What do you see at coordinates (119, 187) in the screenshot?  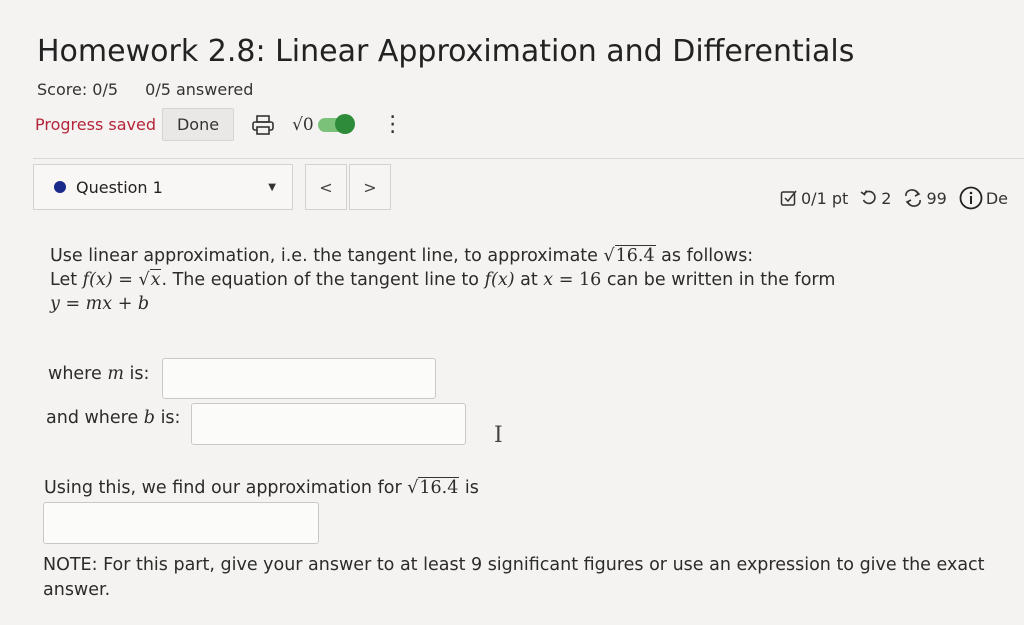 I see `question-label: Question 1` at bounding box center [119, 187].